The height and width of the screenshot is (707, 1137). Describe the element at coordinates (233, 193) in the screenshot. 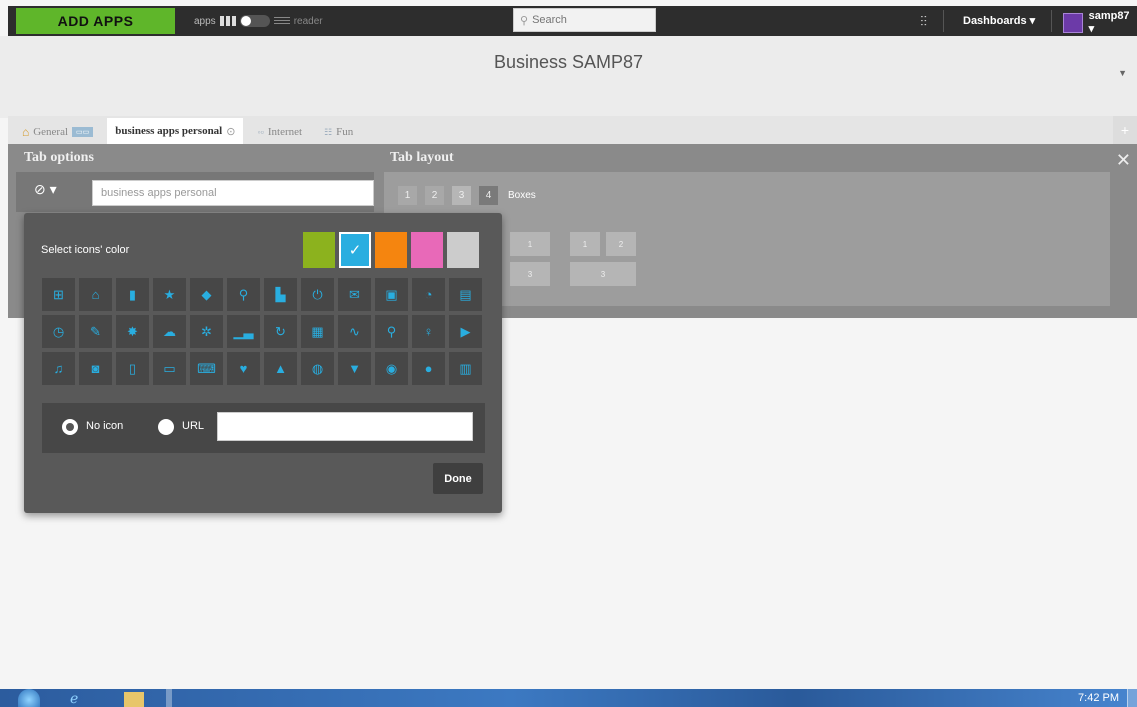

I see `tab-name-field` at that location.